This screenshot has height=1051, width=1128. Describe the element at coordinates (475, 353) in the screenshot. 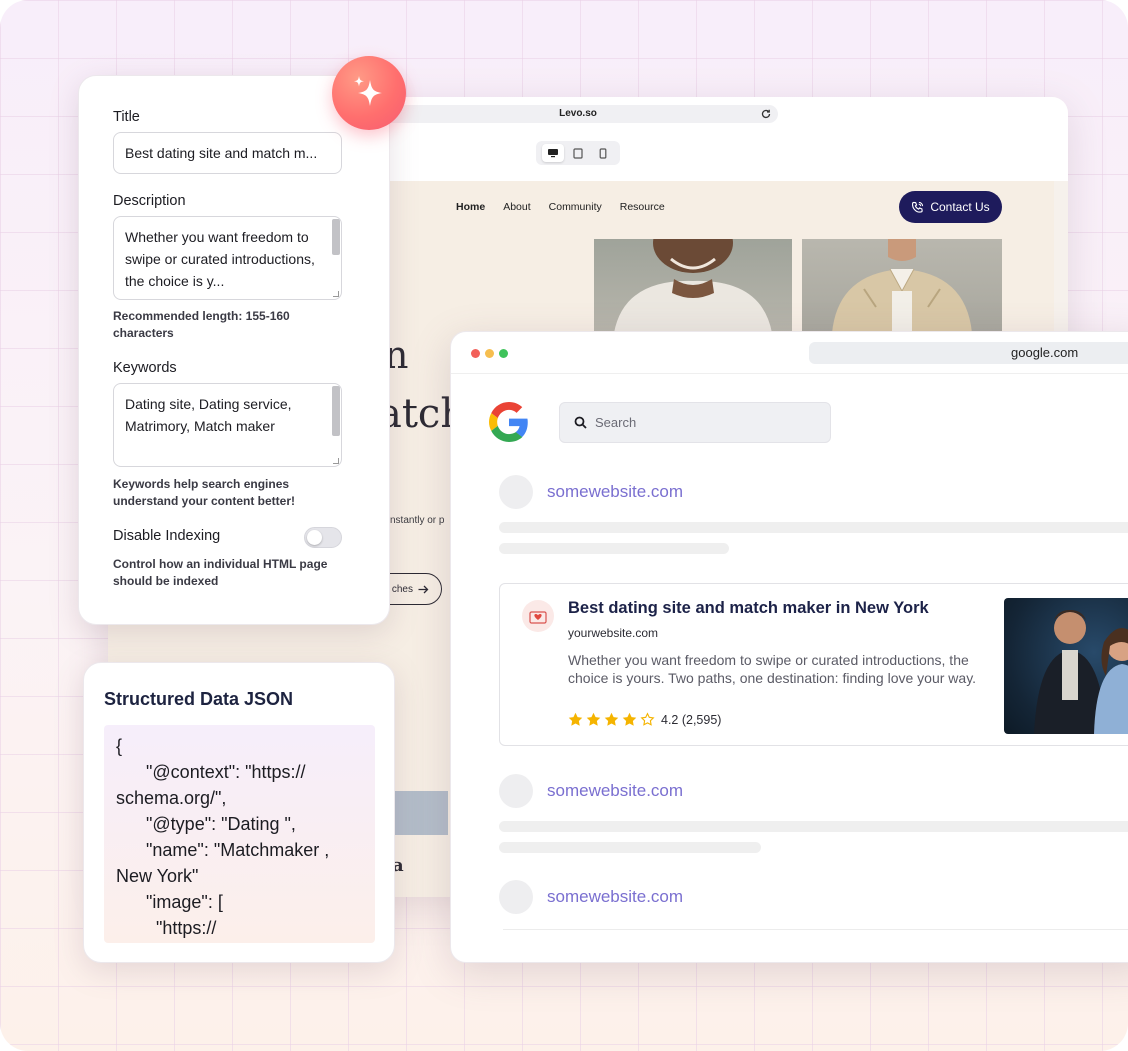

I see `close-dot-icon` at that location.